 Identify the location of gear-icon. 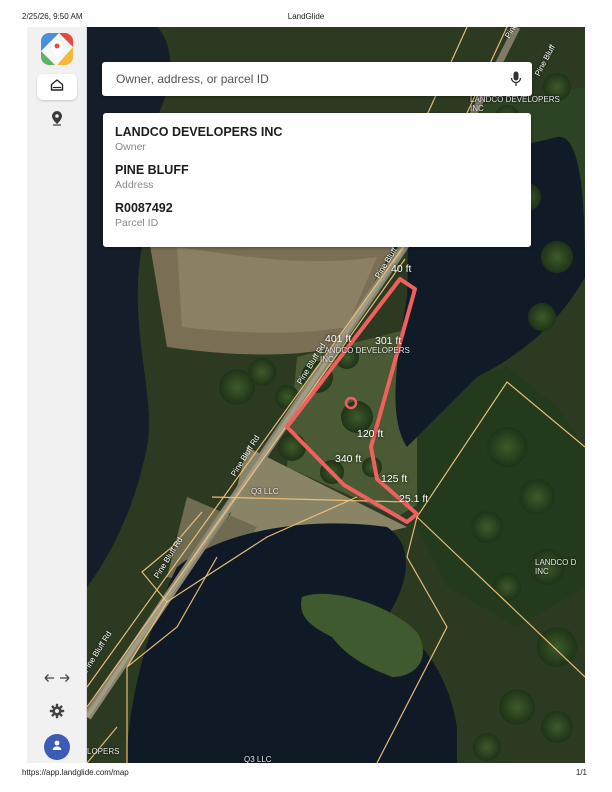
(57, 713).